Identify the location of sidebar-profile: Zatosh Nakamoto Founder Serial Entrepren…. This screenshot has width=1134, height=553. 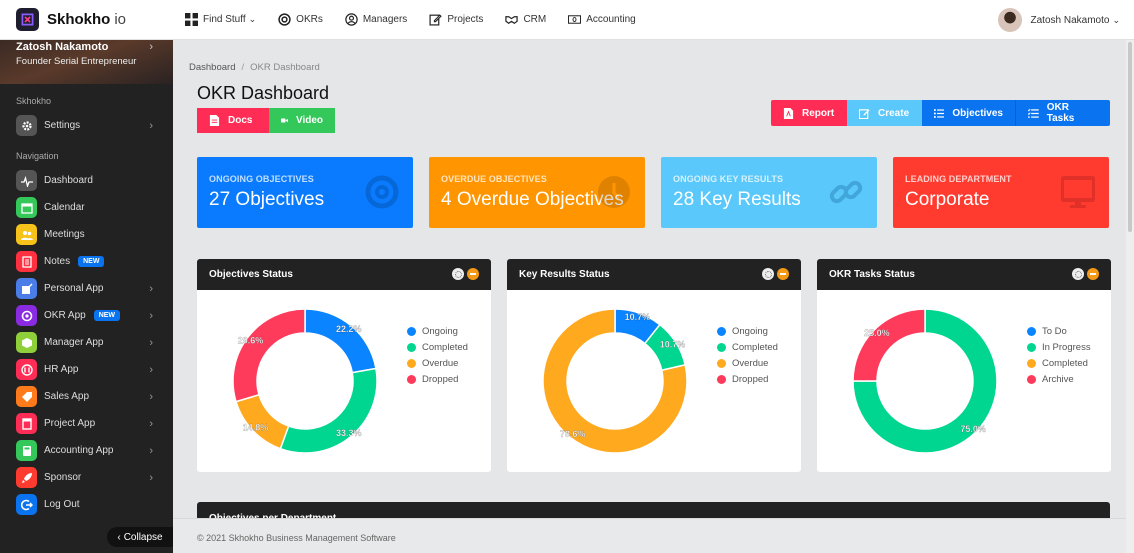
(86, 62).